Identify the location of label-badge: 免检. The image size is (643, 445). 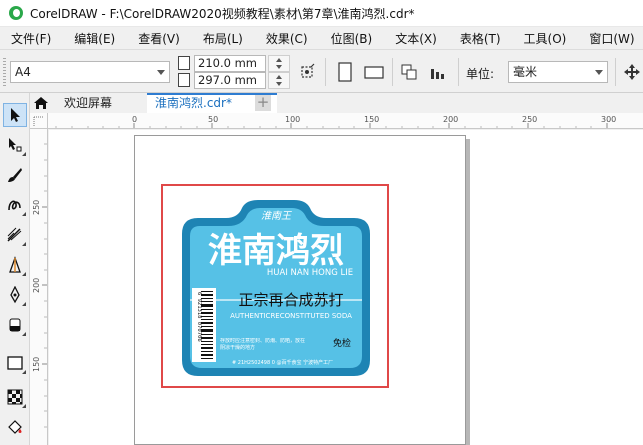
(342, 343).